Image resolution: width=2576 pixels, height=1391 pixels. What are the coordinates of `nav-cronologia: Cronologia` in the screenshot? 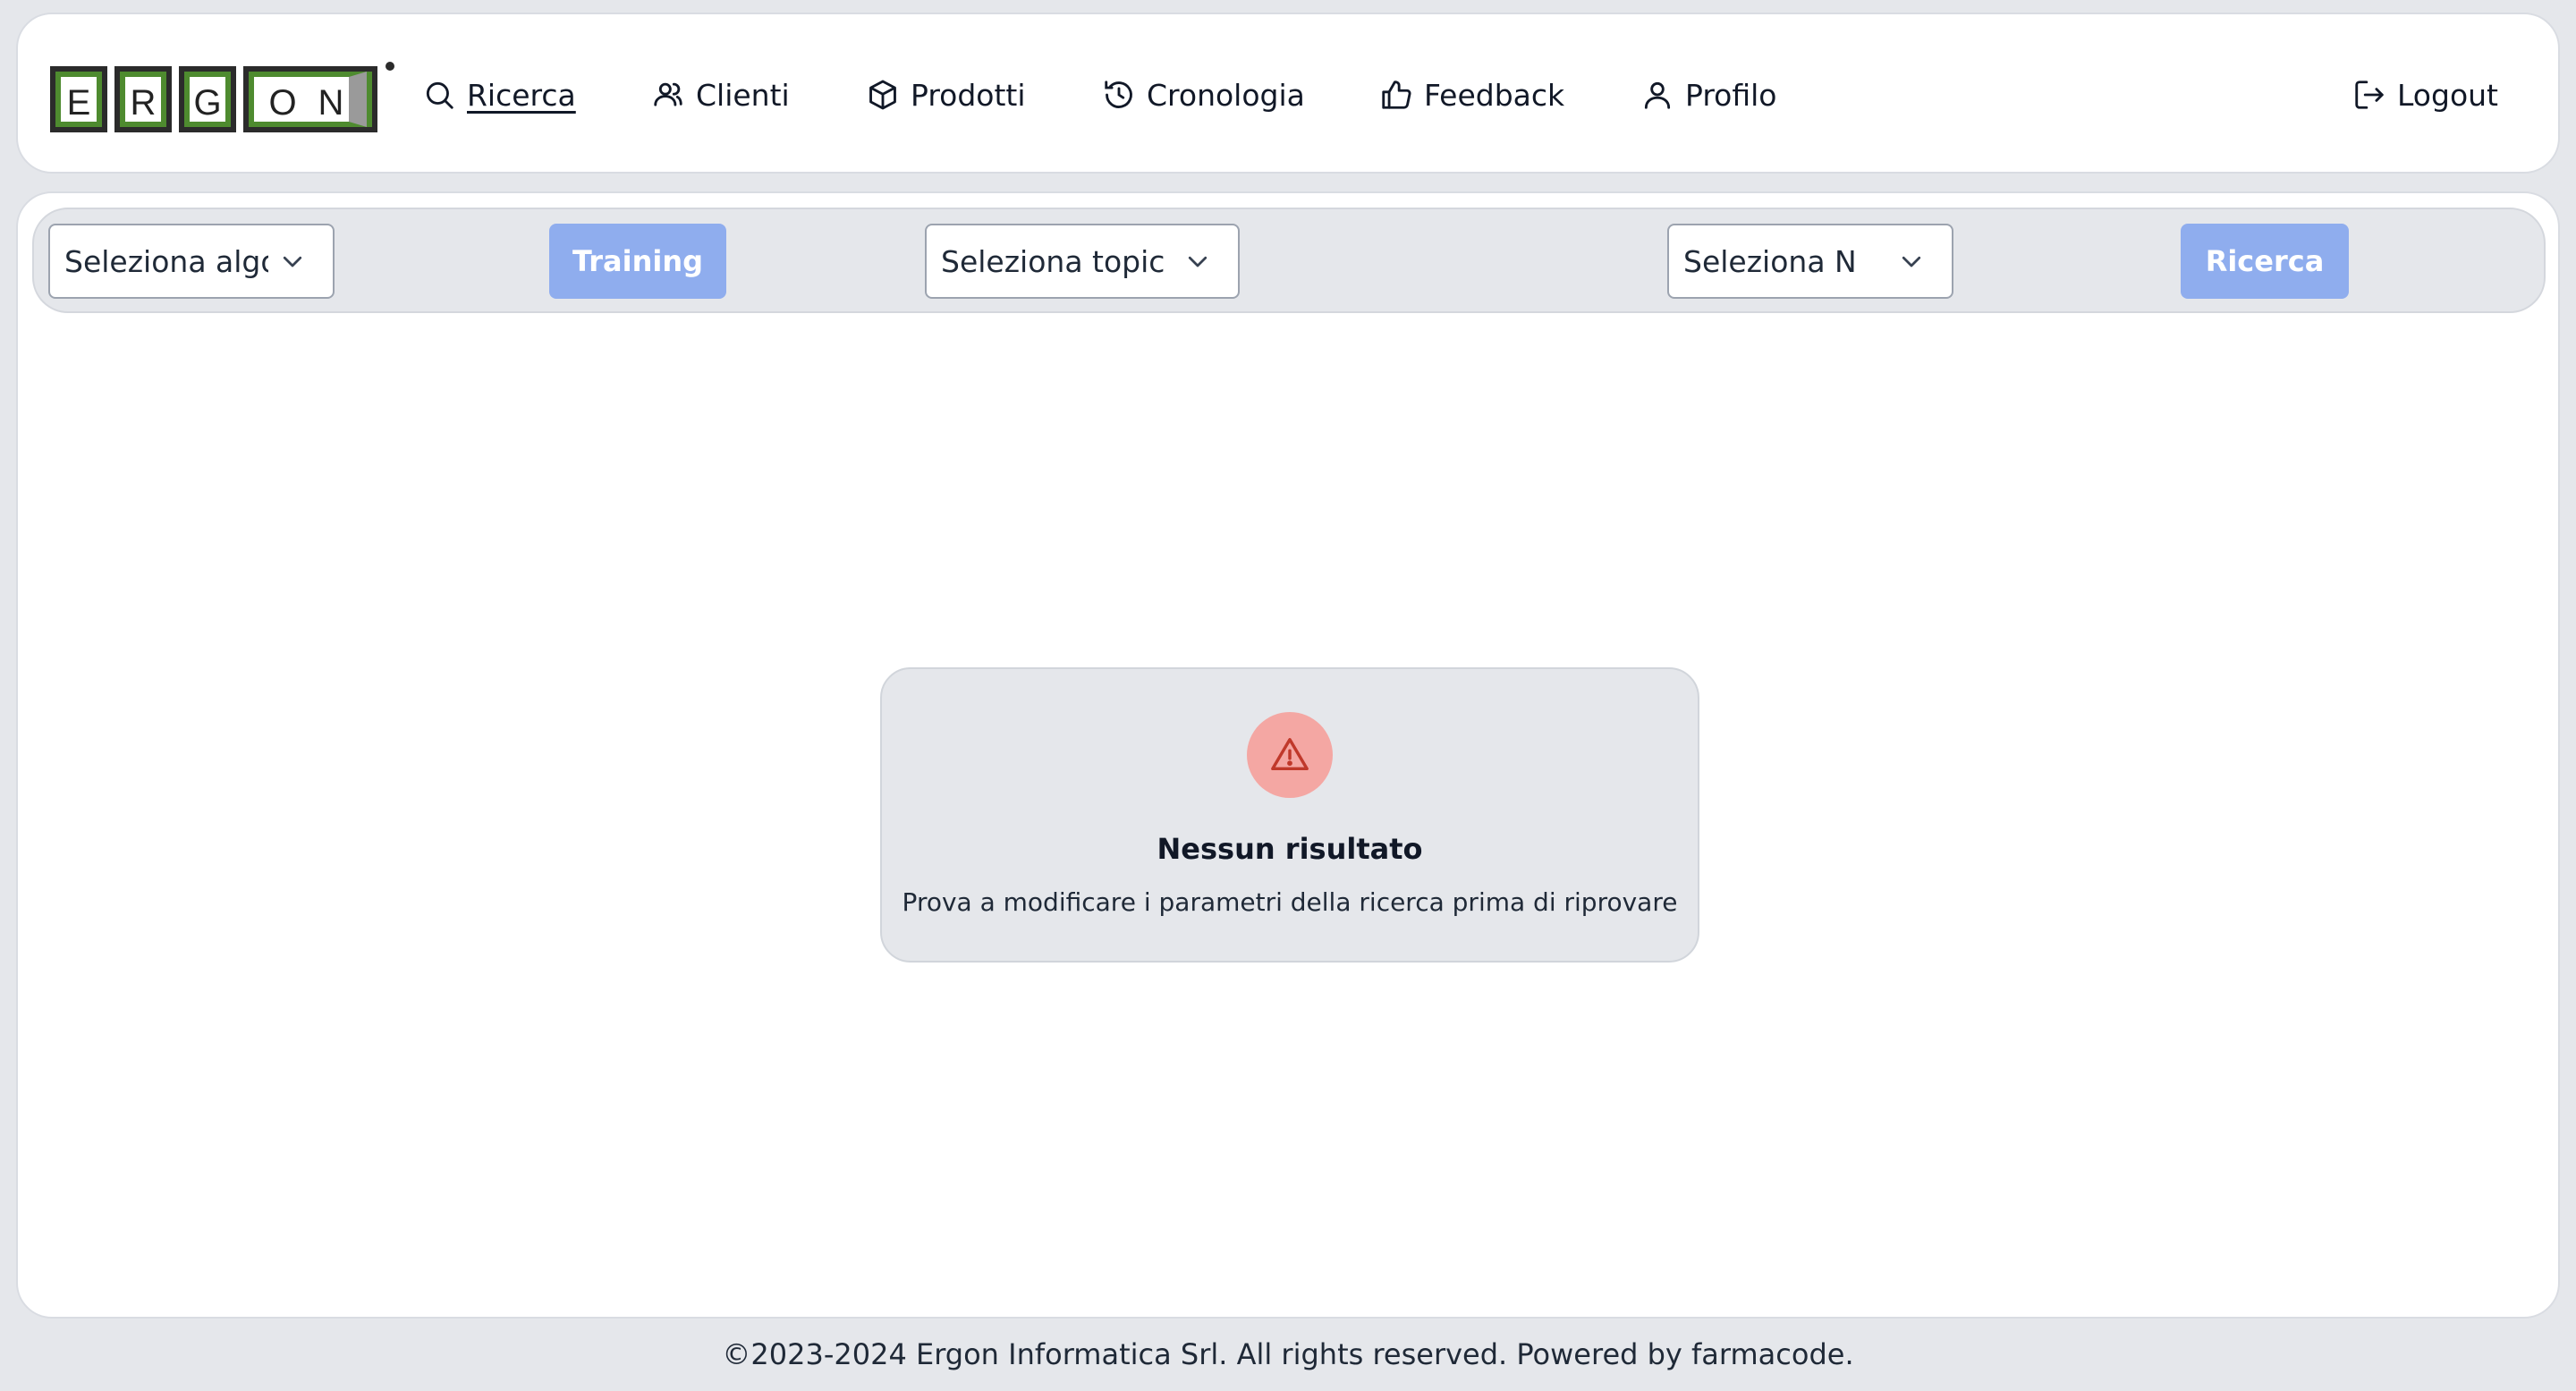 It's located at (1203, 94).